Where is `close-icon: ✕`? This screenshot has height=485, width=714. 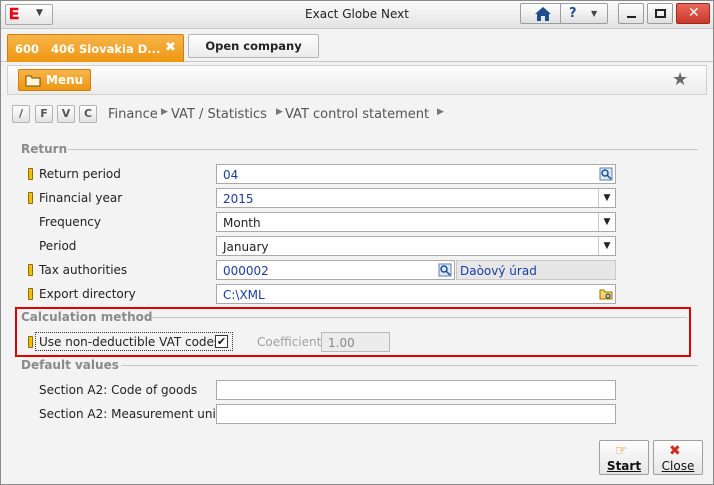
close-icon: ✕ is located at coordinates (694, 13).